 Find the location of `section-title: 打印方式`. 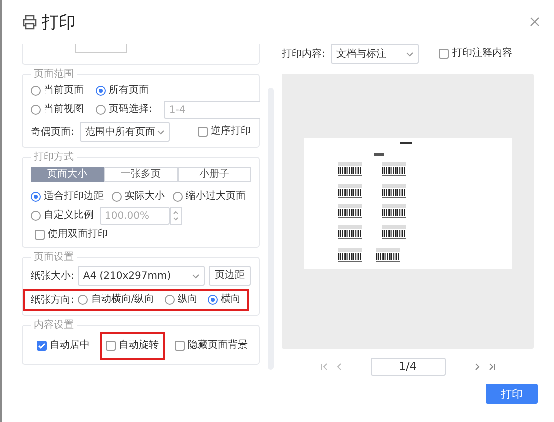

section-title: 打印方式 is located at coordinates (54, 157).